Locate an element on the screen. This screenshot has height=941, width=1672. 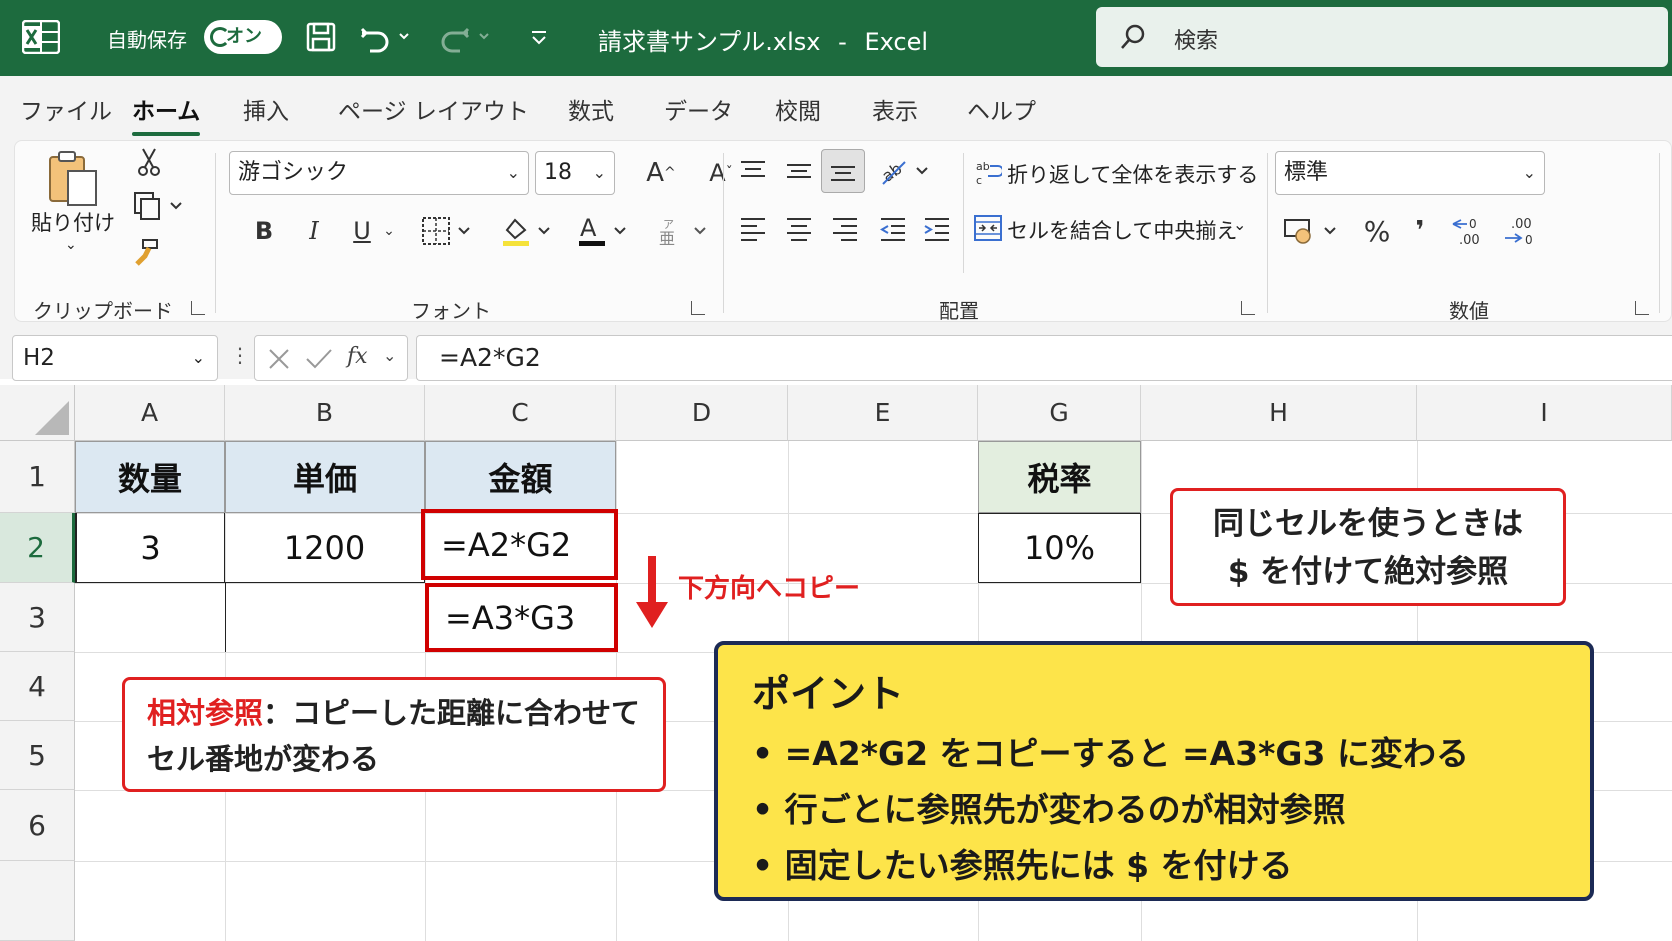
paste-label: 貼り付け is located at coordinates (73, 222).